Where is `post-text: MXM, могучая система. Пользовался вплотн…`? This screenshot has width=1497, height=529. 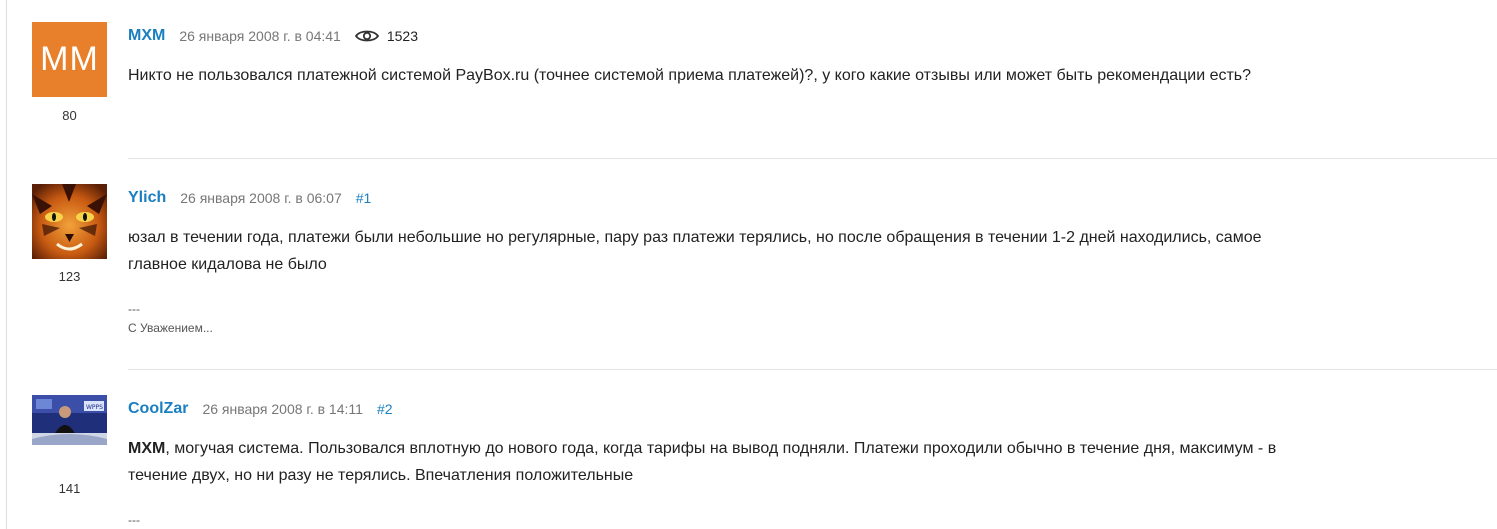 post-text: MXM, могучая система. Пользовался вплотн… is located at coordinates (808, 462).